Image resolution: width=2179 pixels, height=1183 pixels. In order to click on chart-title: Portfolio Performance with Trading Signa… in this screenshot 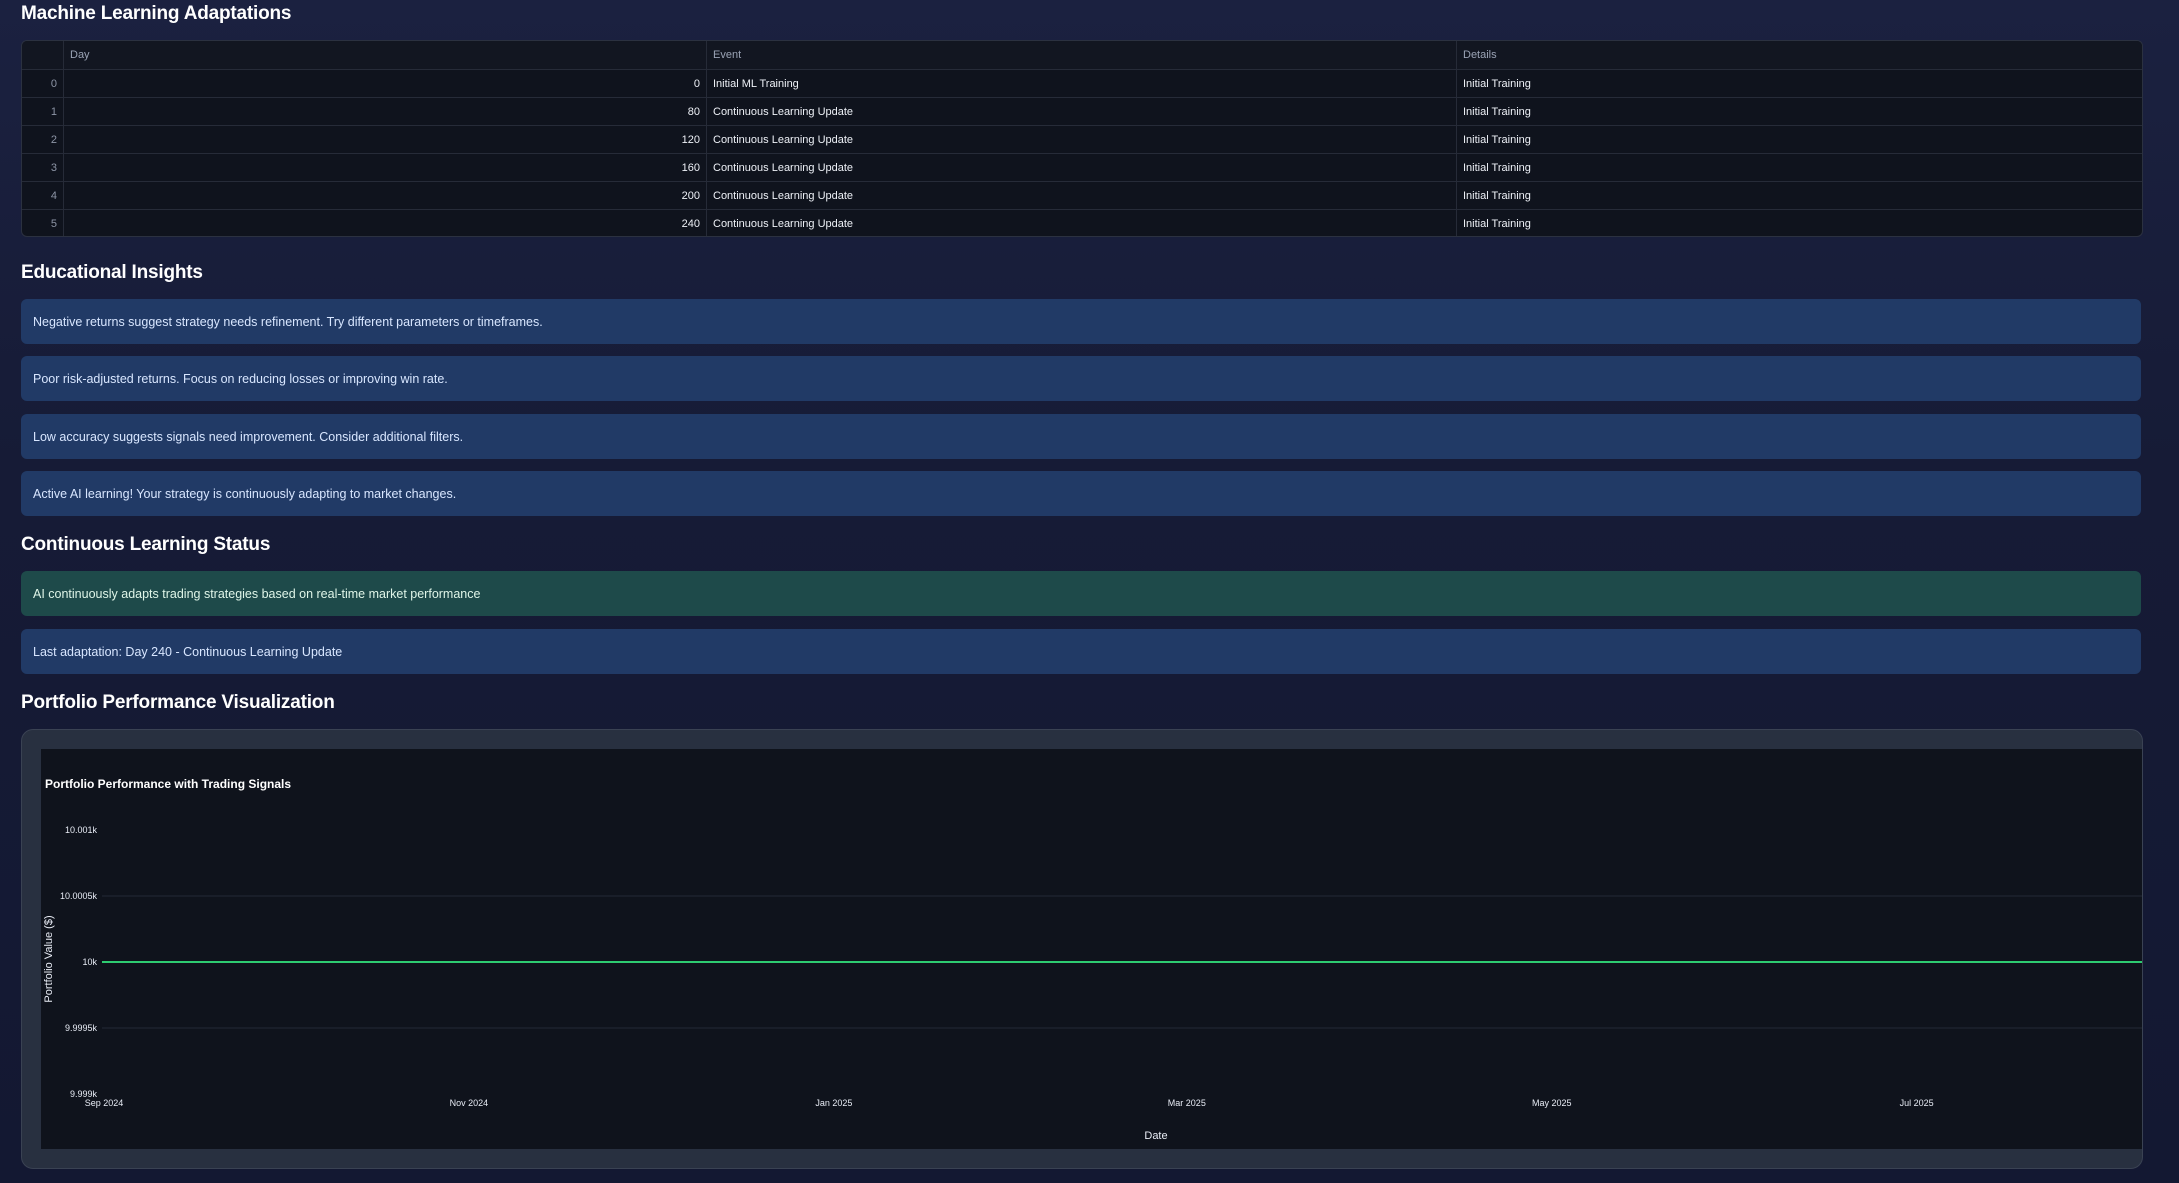, I will do `click(168, 784)`.